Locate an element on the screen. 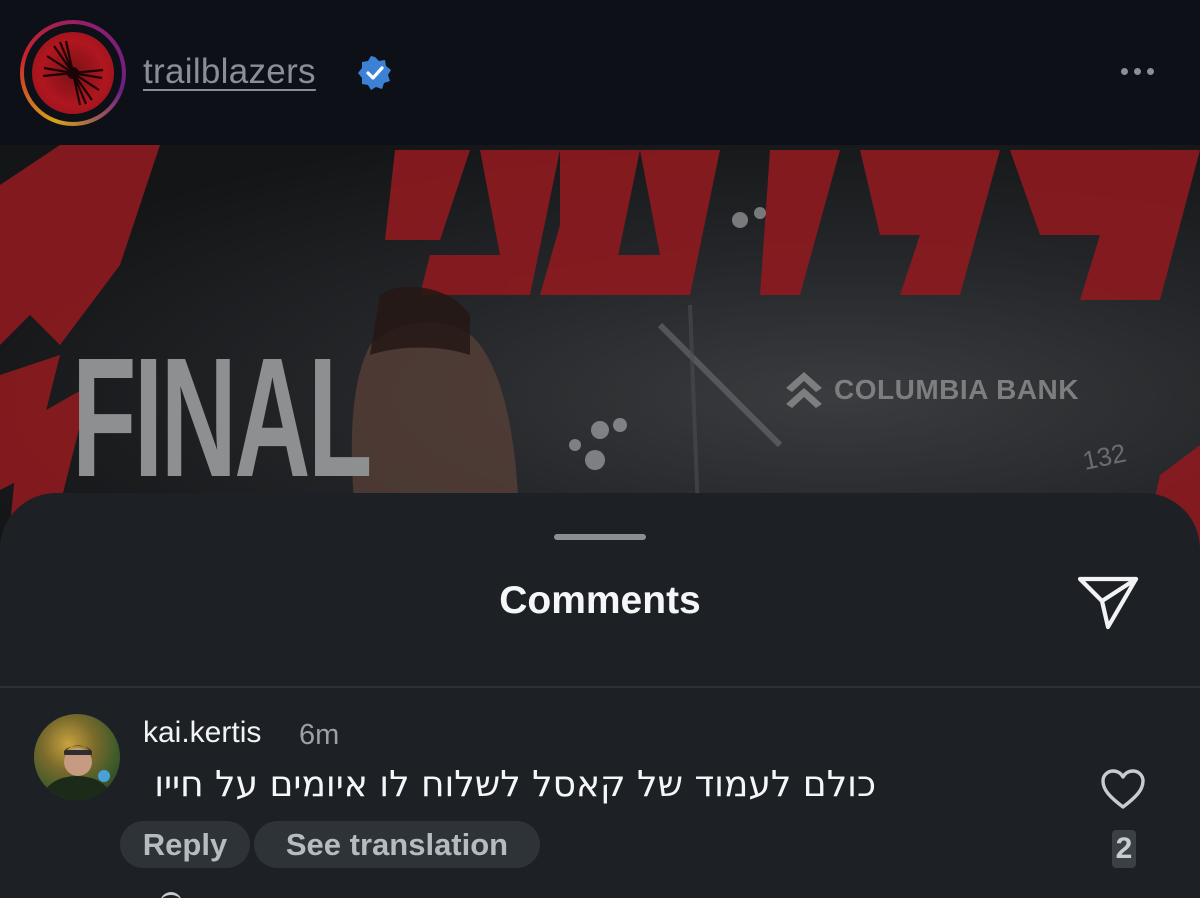 This screenshot has height=898, width=1200. send-icon is located at coordinates (1108, 602).